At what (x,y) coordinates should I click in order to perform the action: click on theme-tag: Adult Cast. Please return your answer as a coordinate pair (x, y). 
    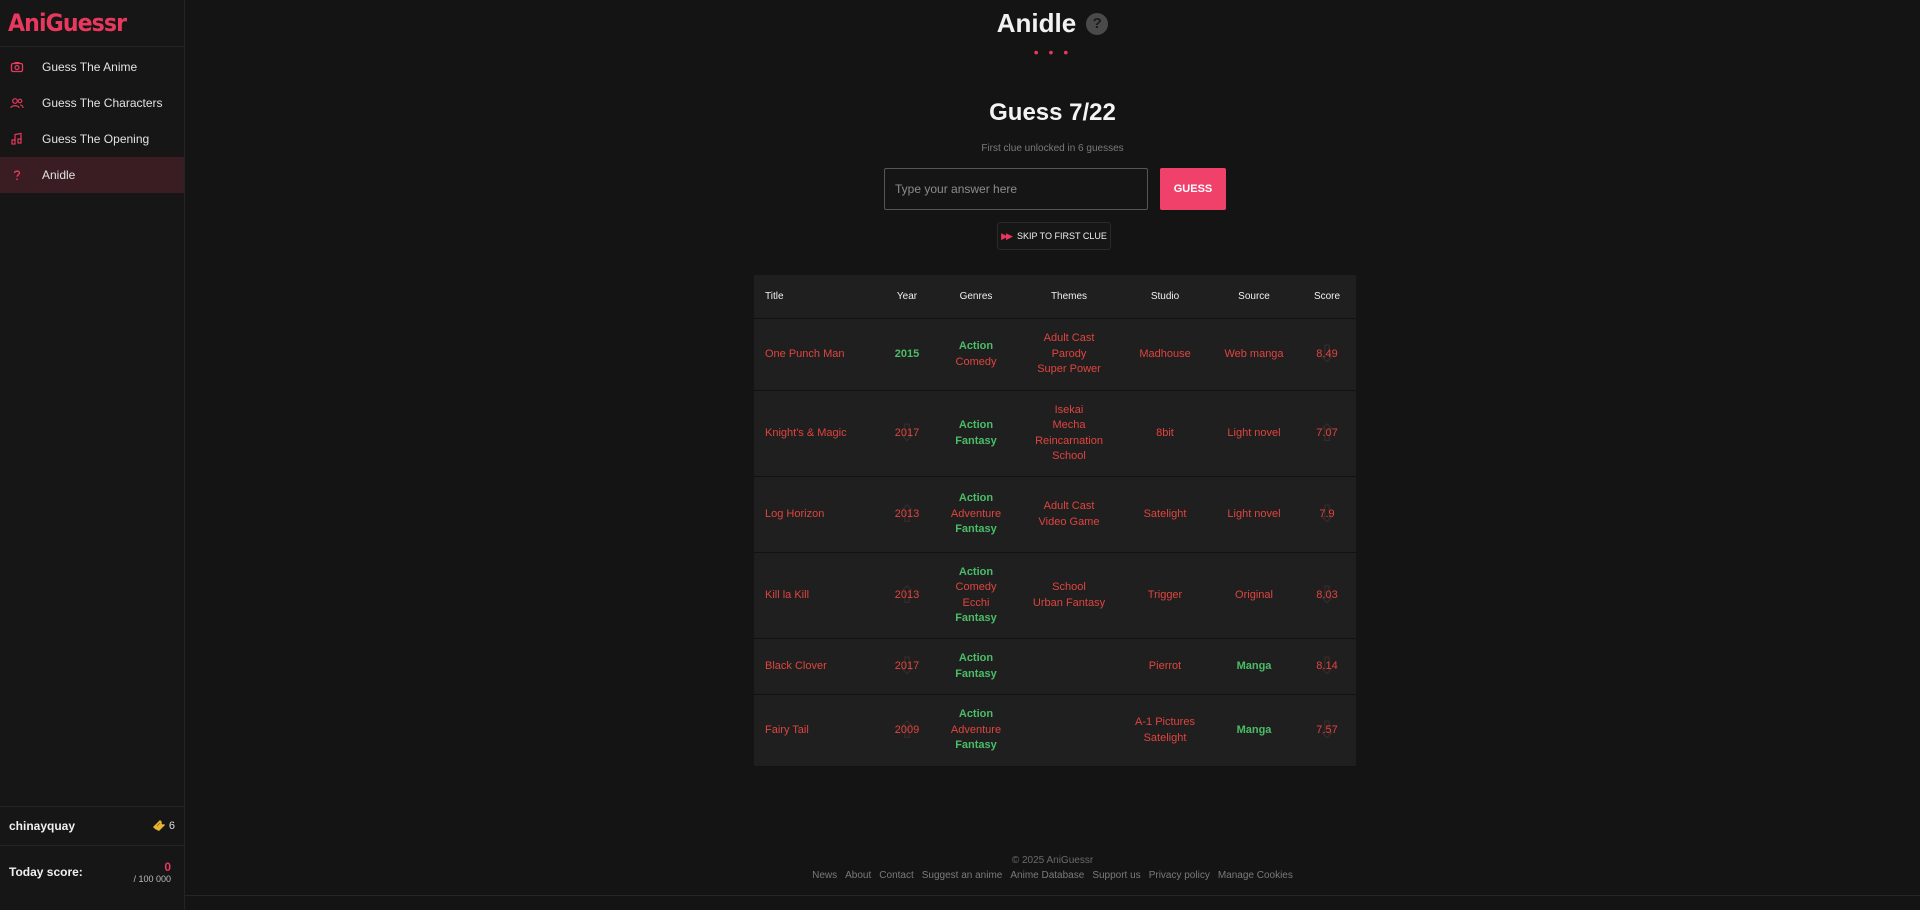
    Looking at the image, I should click on (1069, 338).